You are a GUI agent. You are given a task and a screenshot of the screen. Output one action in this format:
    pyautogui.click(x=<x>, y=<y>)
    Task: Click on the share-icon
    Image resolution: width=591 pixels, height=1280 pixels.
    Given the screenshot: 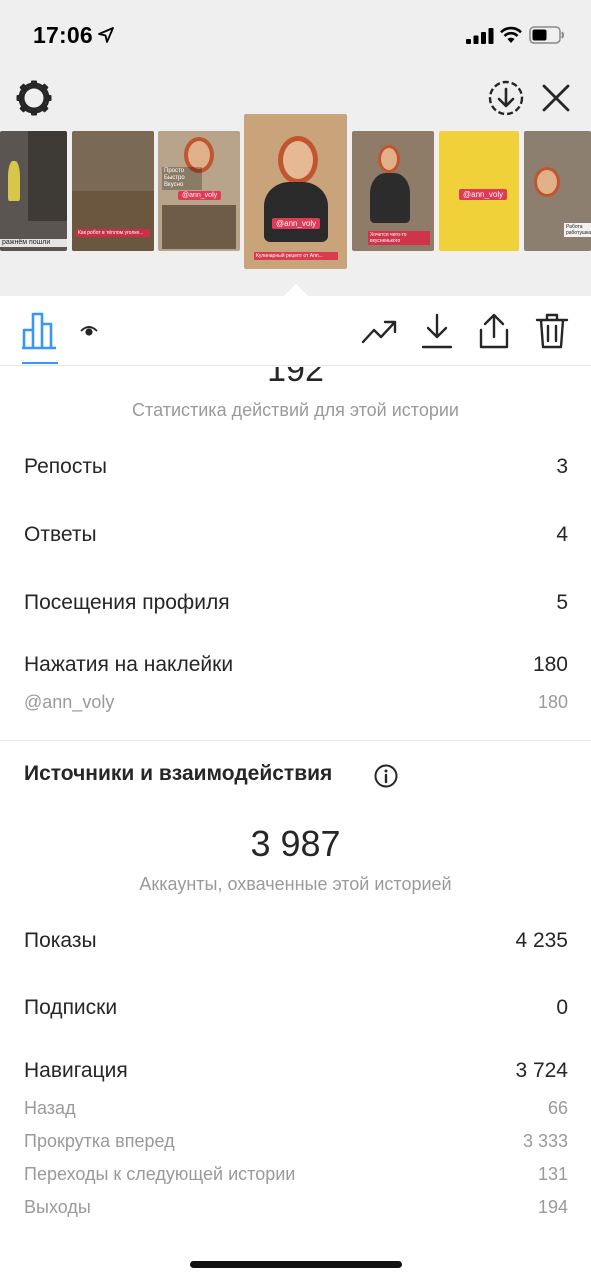 What is the action you would take?
    pyautogui.click(x=494, y=331)
    